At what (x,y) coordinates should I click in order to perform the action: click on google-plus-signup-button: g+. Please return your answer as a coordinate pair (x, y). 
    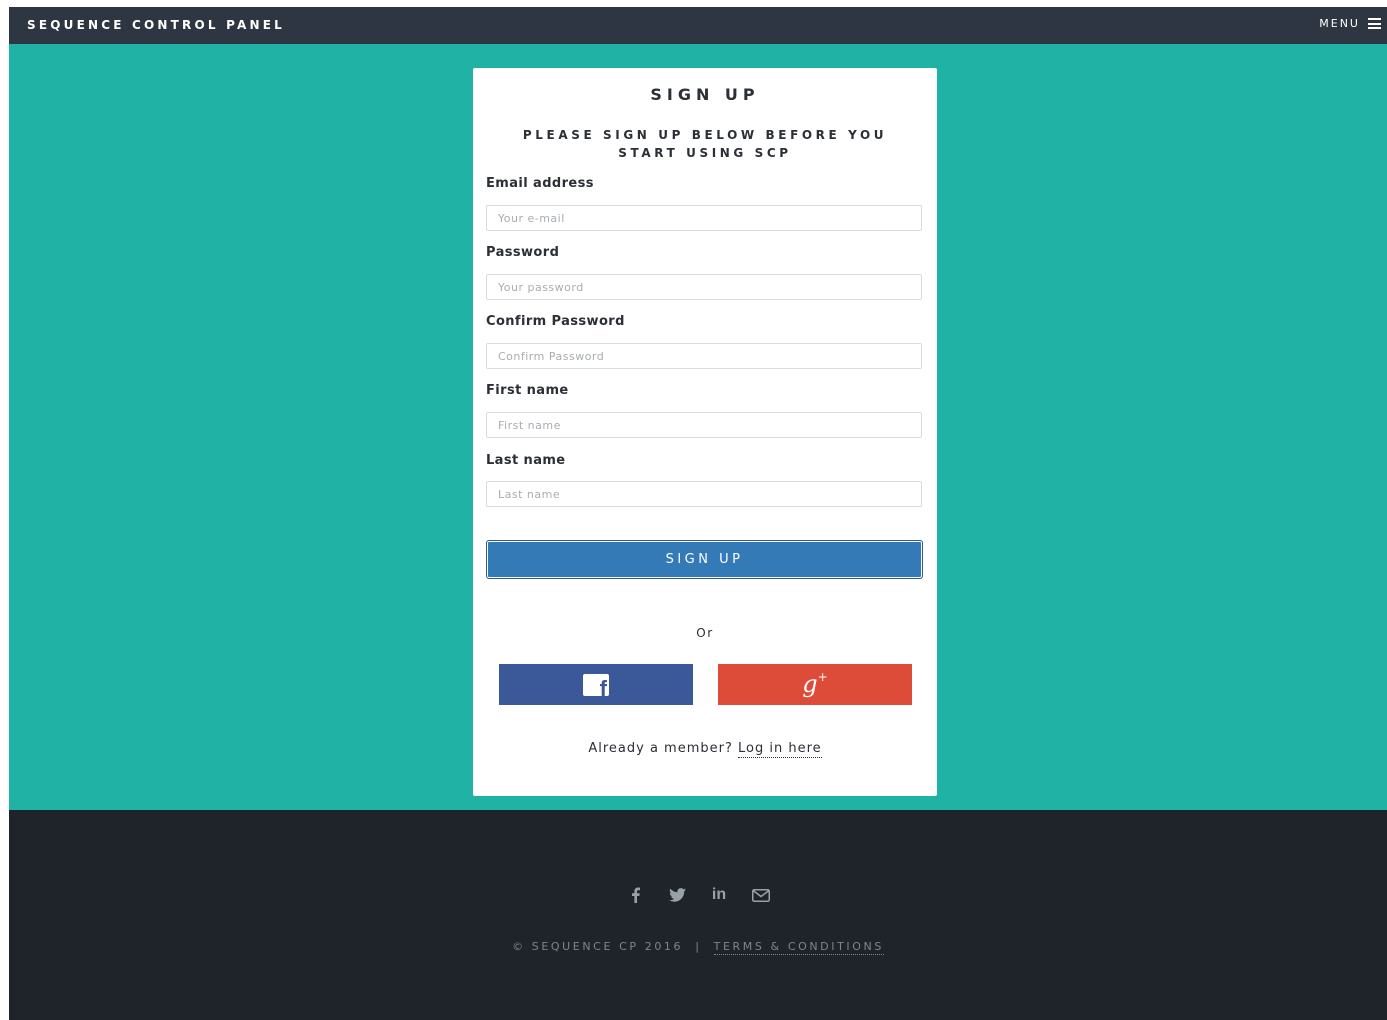
    Looking at the image, I should click on (815, 684).